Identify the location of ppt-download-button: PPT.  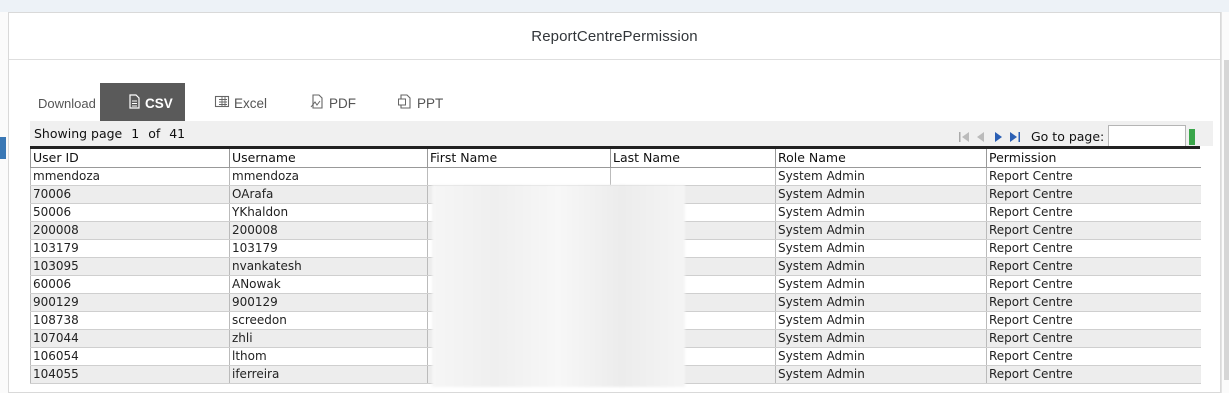
(420, 103).